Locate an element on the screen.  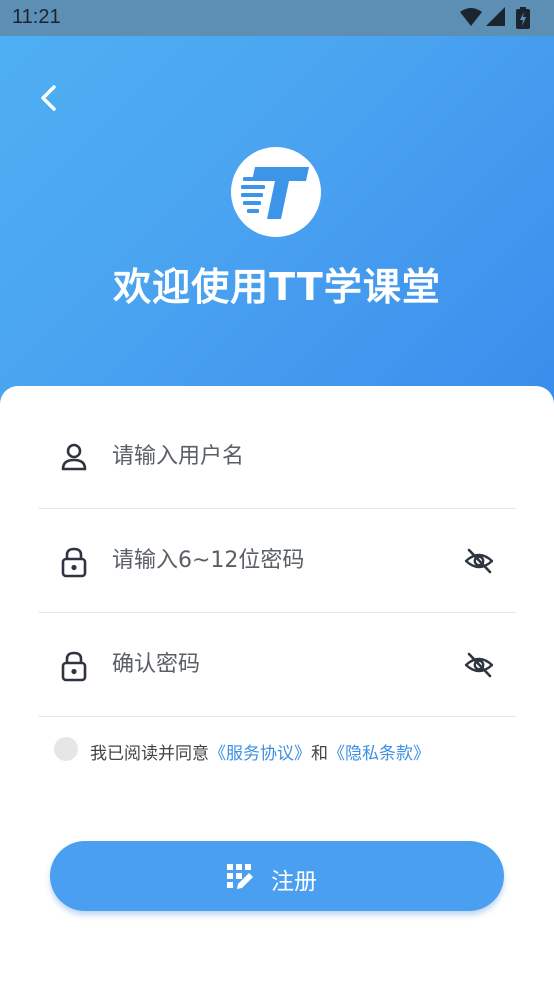
status-icons is located at coordinates (502, 18).